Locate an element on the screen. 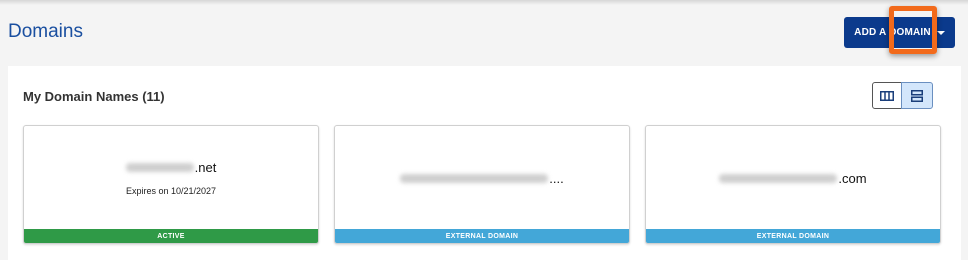  domain-card: .com EXTERNAL DOMAIN is located at coordinates (793, 184).